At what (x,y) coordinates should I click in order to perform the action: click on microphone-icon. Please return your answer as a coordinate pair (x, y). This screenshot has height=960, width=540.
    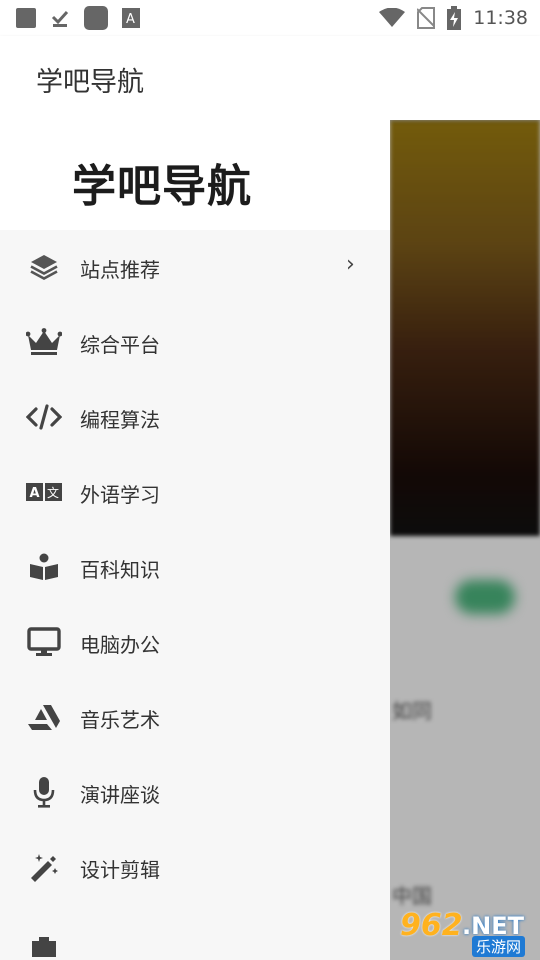
    Looking at the image, I should click on (44, 792).